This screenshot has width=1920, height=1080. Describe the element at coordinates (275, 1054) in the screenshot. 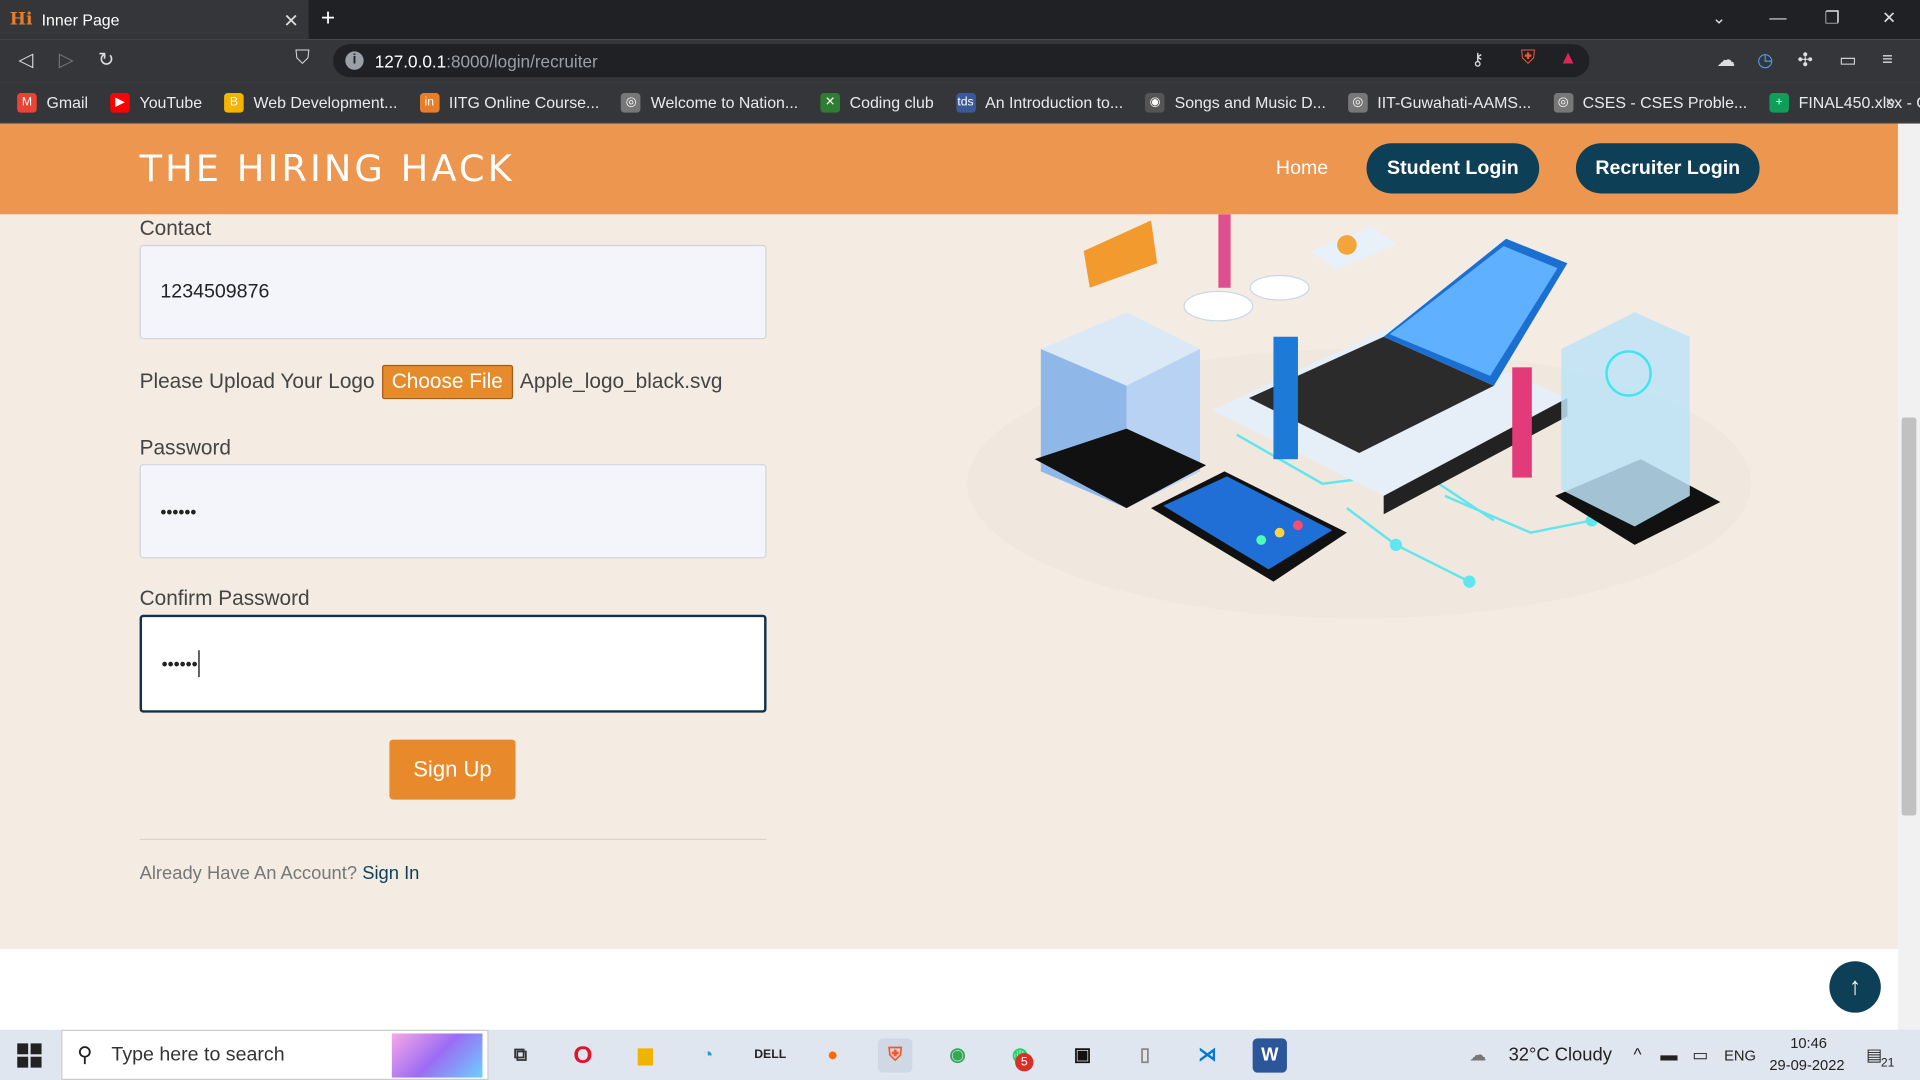

I see `taskbar-search-box: ⚲ Type here to search` at that location.